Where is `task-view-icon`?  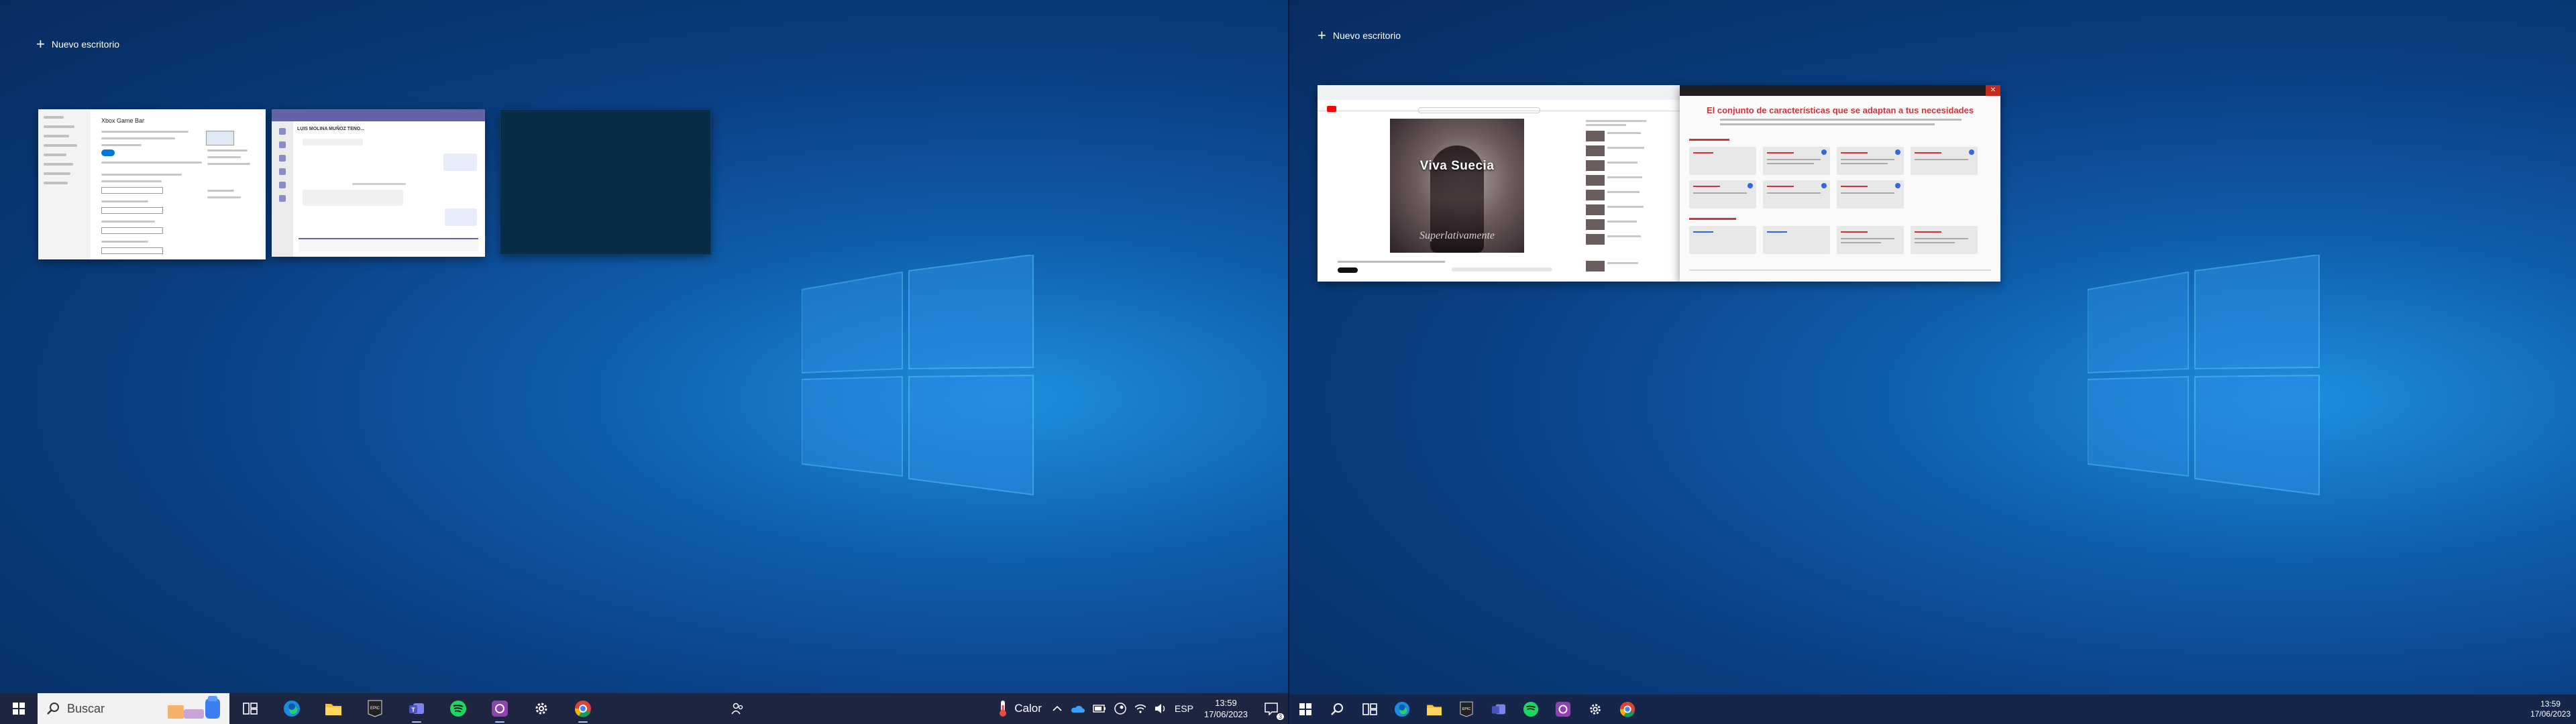 task-view-icon is located at coordinates (250, 709).